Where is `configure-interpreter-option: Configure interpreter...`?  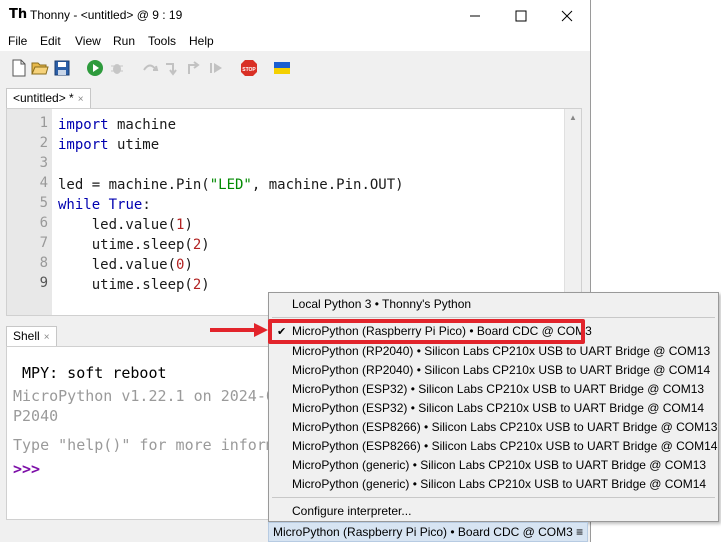 configure-interpreter-option: Configure interpreter... is located at coordinates (493, 511).